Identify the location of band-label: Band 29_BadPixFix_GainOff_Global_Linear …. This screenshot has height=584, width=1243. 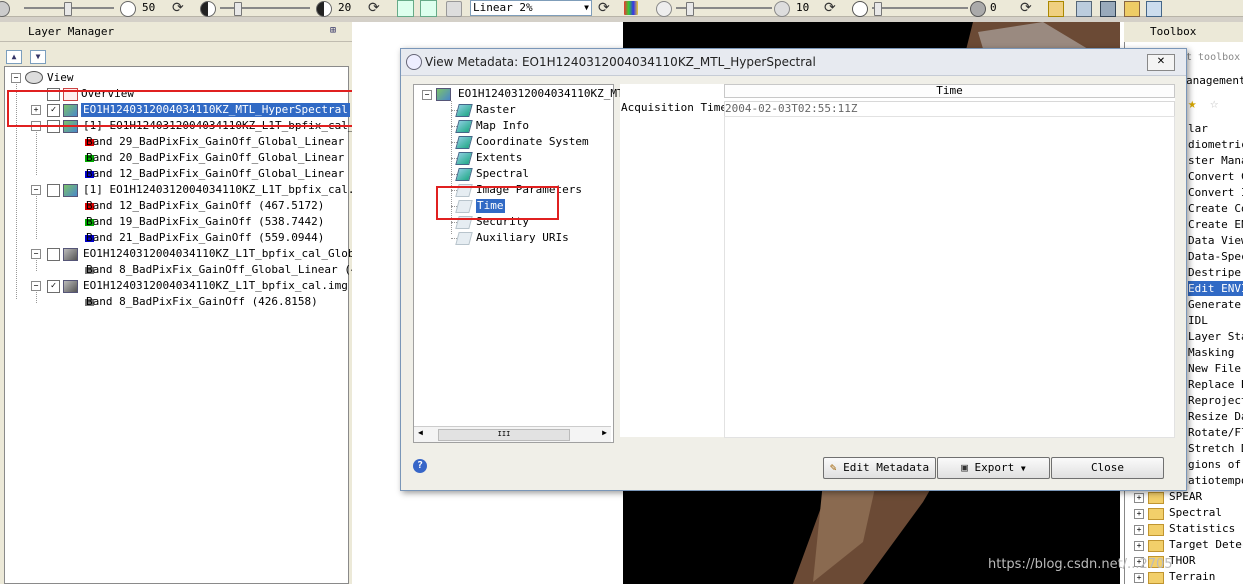
(232, 141).